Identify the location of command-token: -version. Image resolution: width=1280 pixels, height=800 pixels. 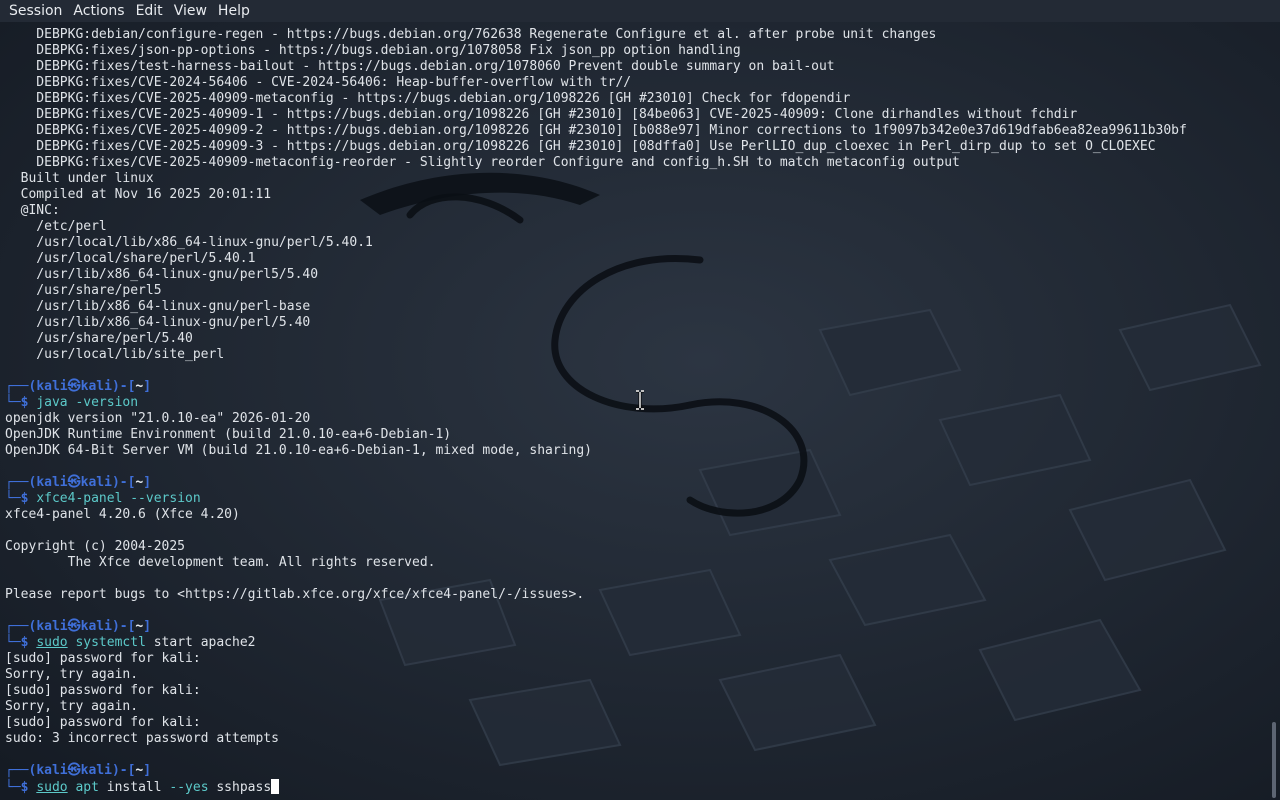
(103, 402).